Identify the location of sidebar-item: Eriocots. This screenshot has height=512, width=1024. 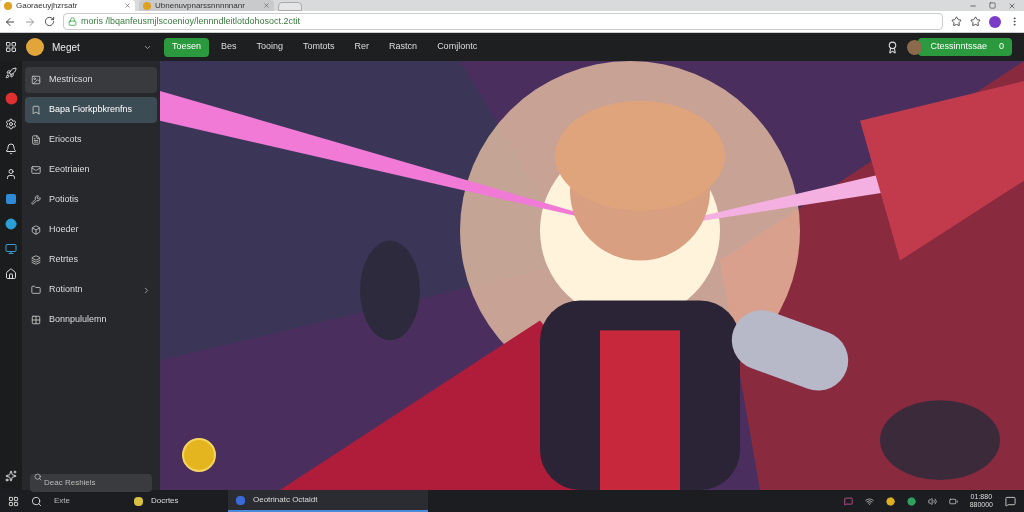
(91, 140).